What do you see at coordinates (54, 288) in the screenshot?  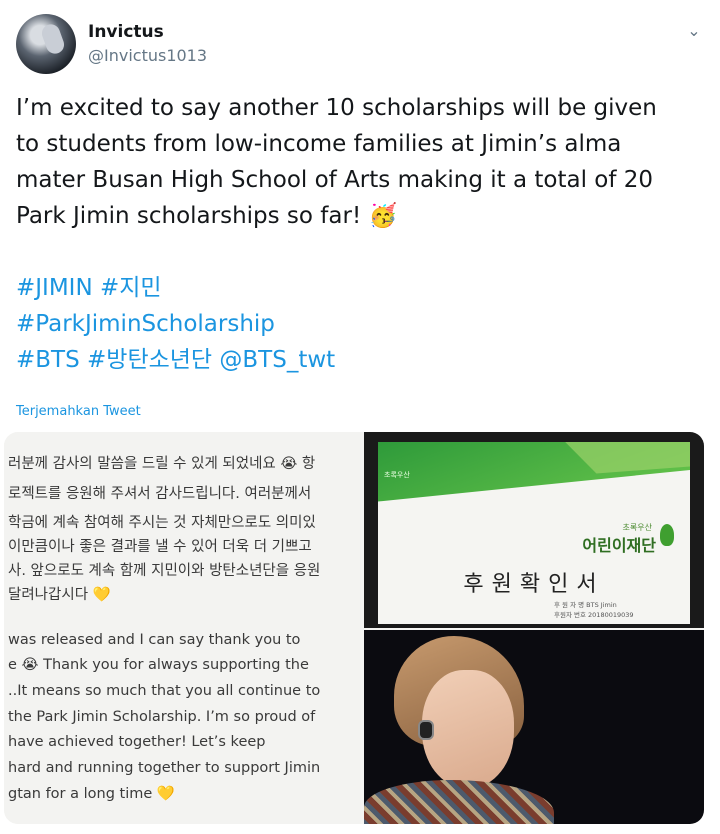 I see `hashtag-jimin: #JIMIN` at bounding box center [54, 288].